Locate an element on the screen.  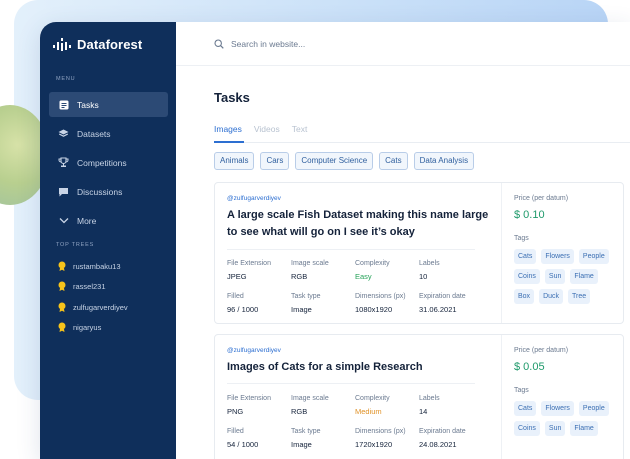
complexity: Complexity Easy is located at coordinates (387, 270).